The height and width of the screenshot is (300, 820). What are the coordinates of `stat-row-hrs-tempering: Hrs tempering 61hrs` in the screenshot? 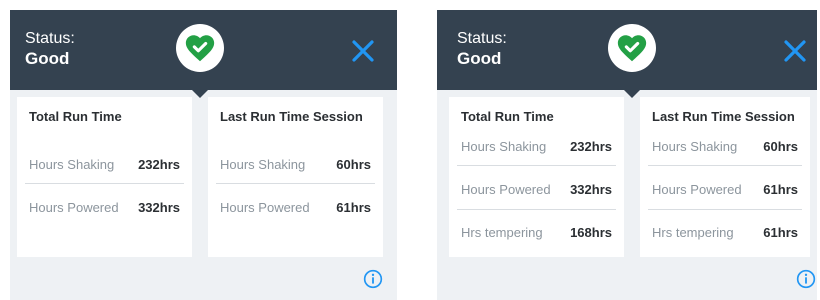 It's located at (725, 232).